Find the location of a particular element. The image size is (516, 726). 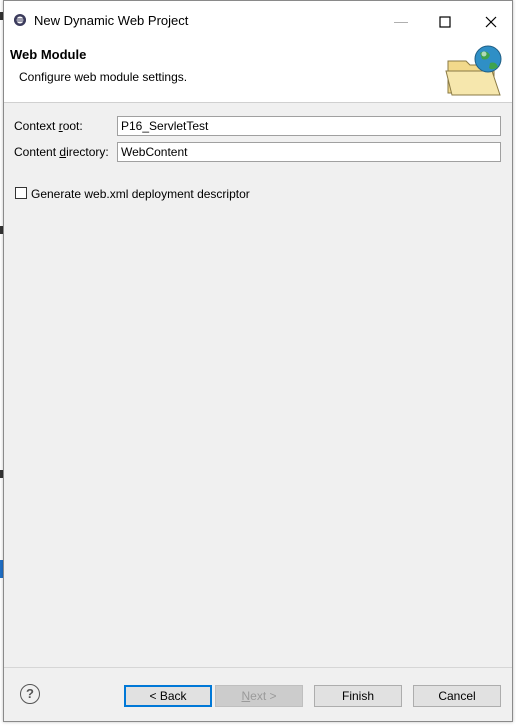

next-label-mnemonic: N is located at coordinates (246, 696).